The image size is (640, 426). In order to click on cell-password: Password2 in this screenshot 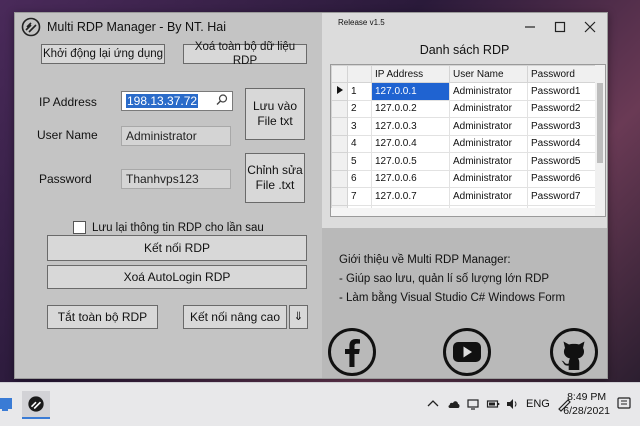, I will do `click(562, 108)`.